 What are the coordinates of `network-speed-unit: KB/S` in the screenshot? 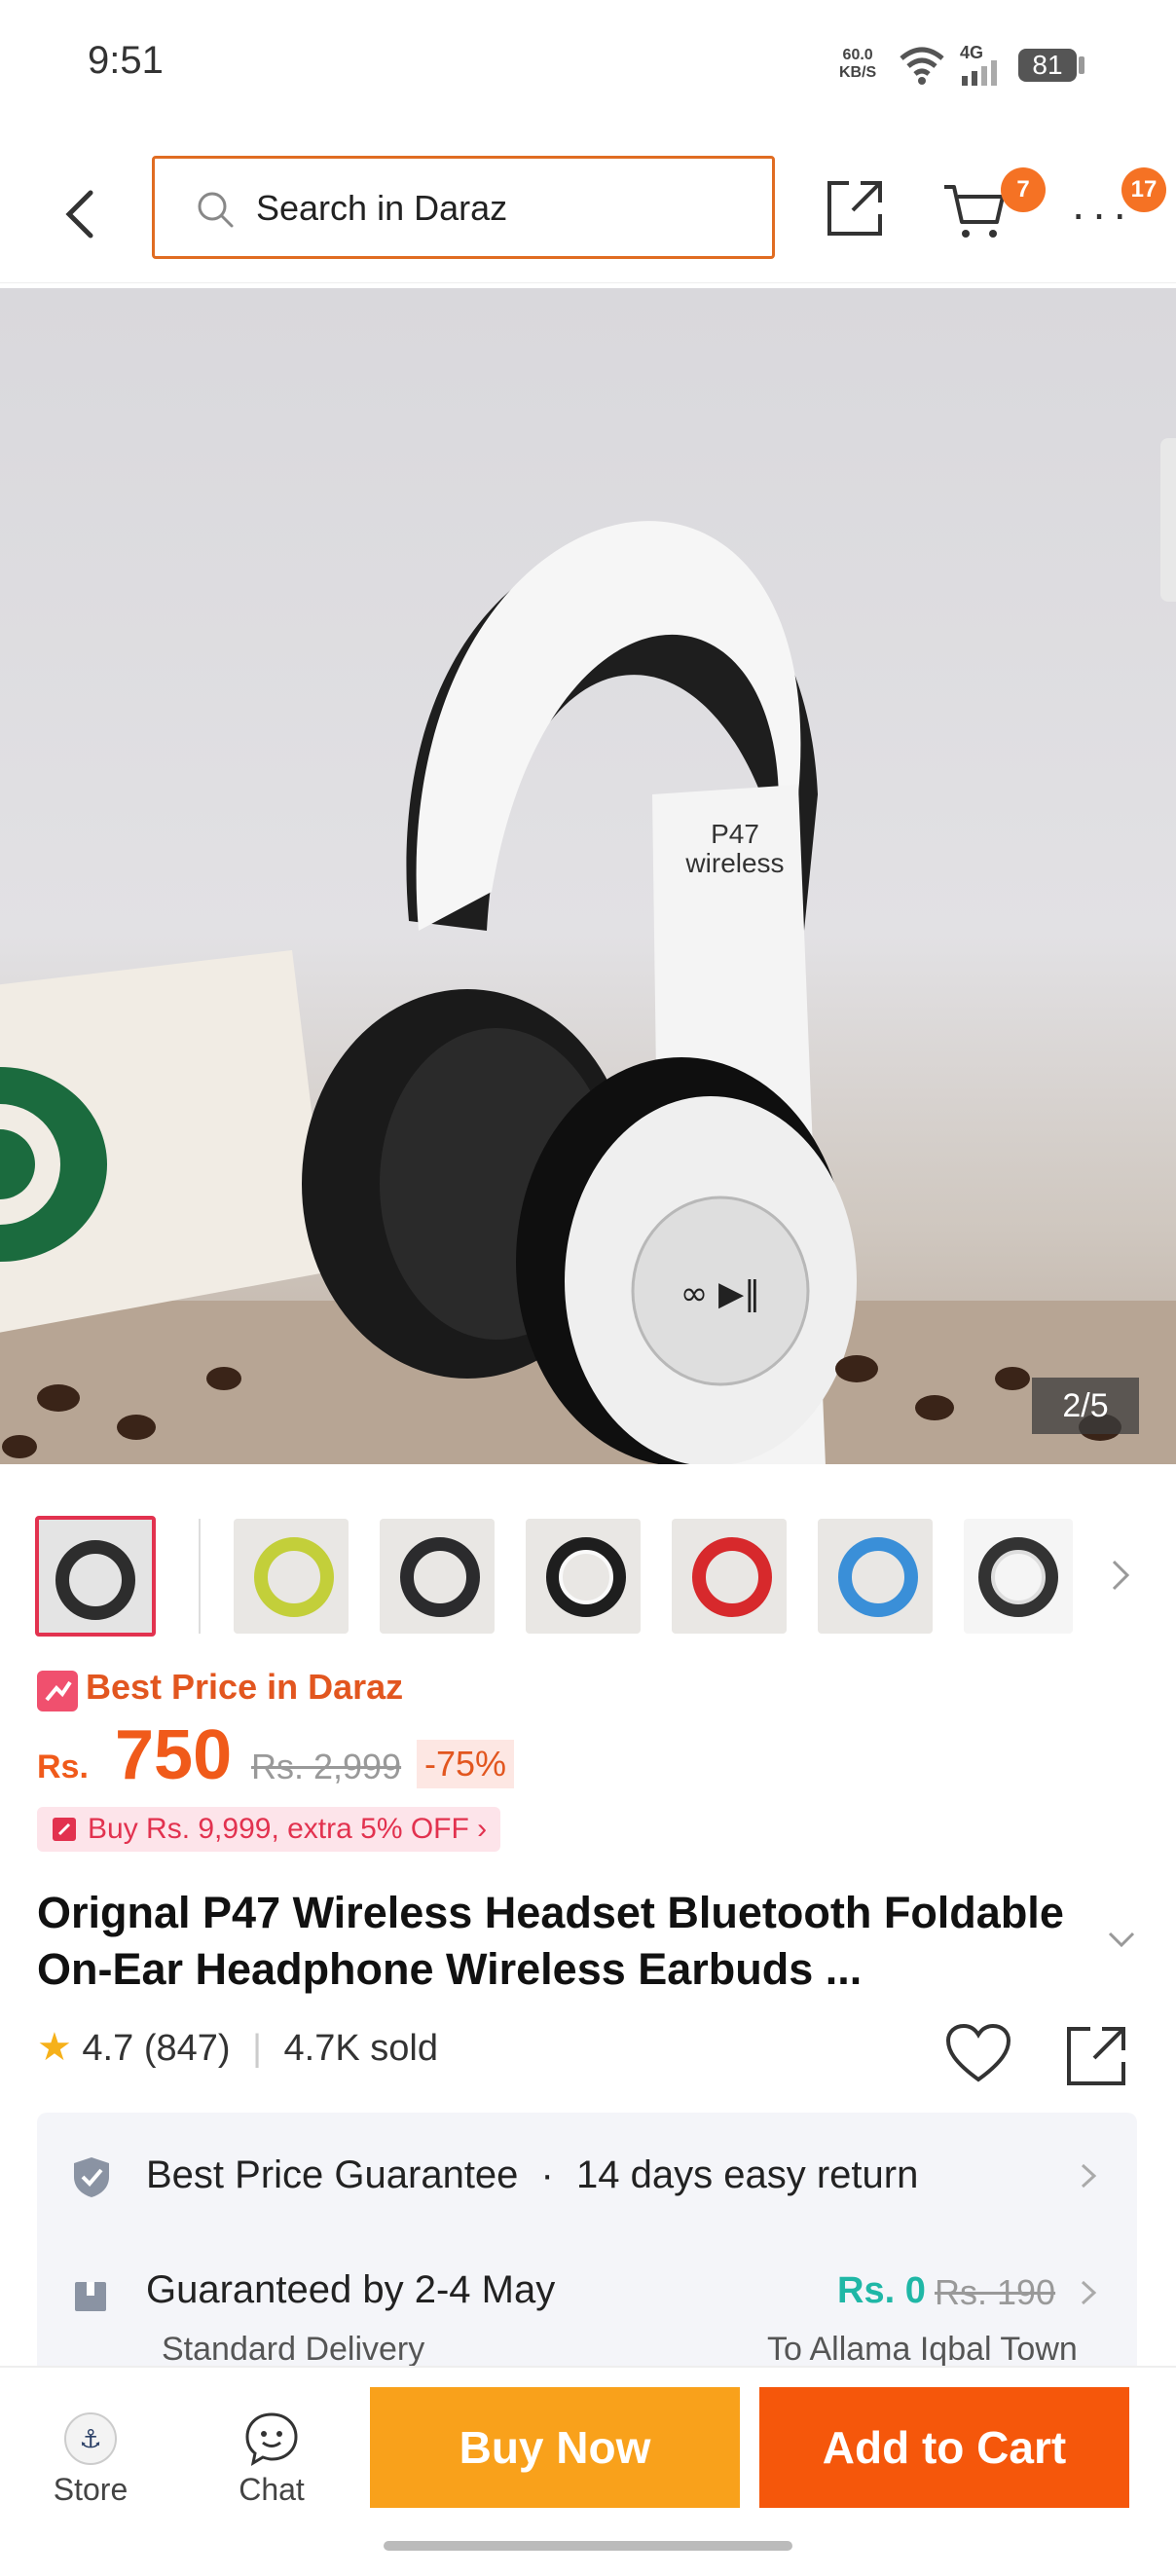 It's located at (858, 72).